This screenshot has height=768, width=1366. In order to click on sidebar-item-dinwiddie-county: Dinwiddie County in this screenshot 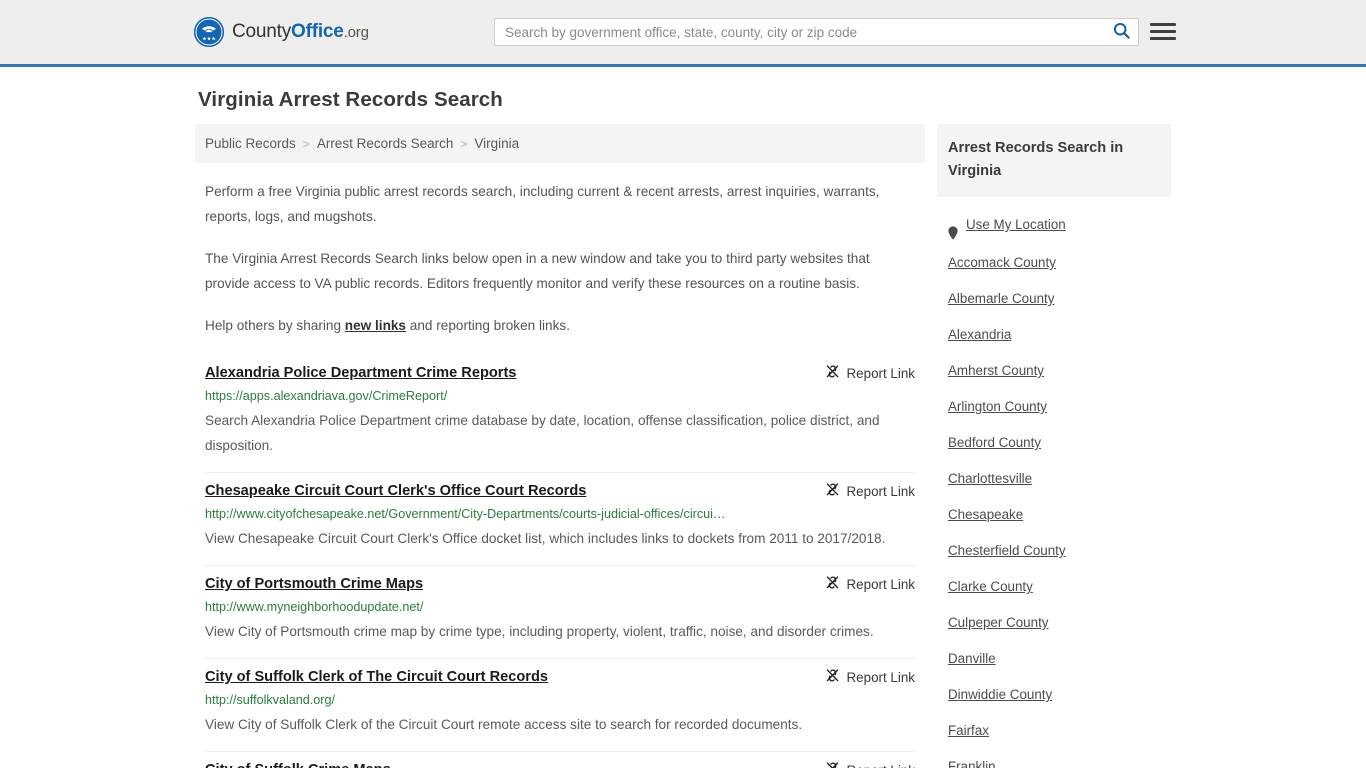, I will do `click(1000, 695)`.